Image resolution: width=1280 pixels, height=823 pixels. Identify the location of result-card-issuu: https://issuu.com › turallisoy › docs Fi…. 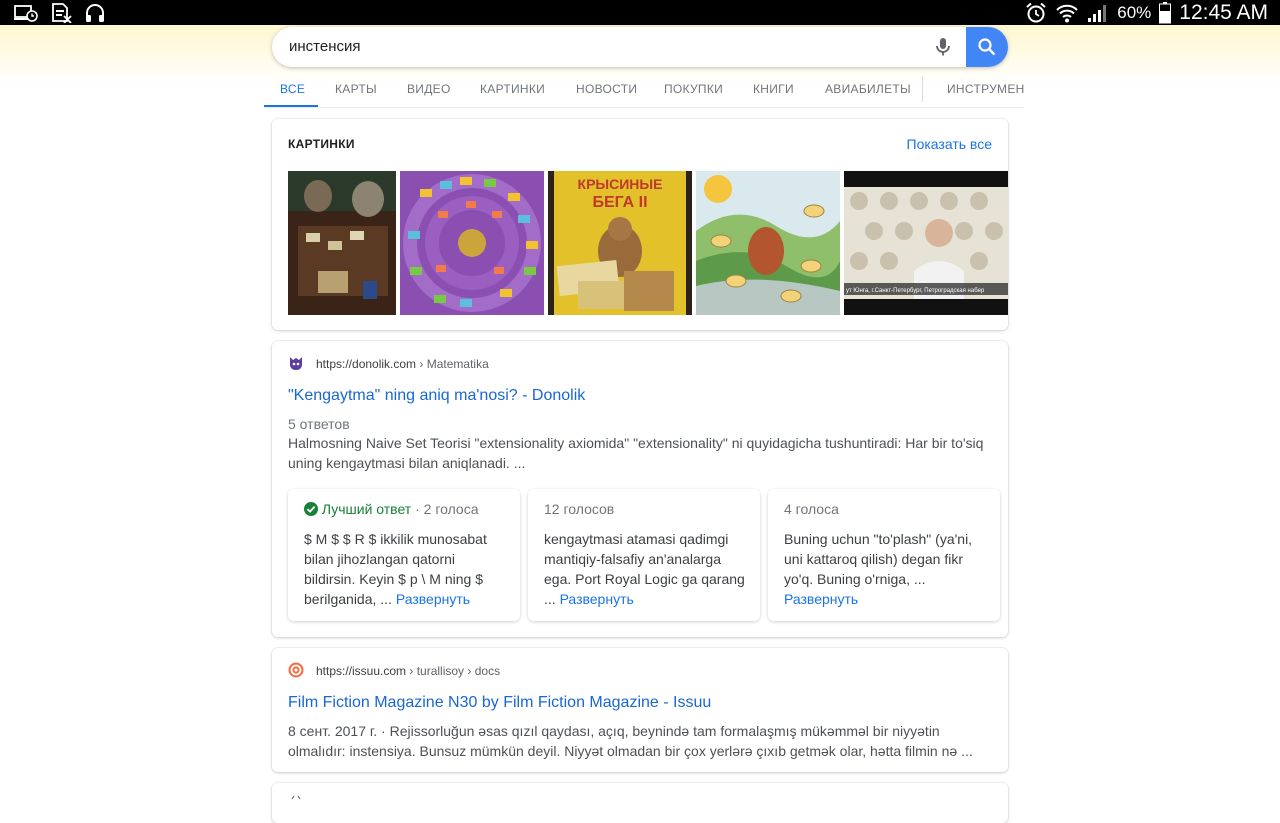
(640, 710).